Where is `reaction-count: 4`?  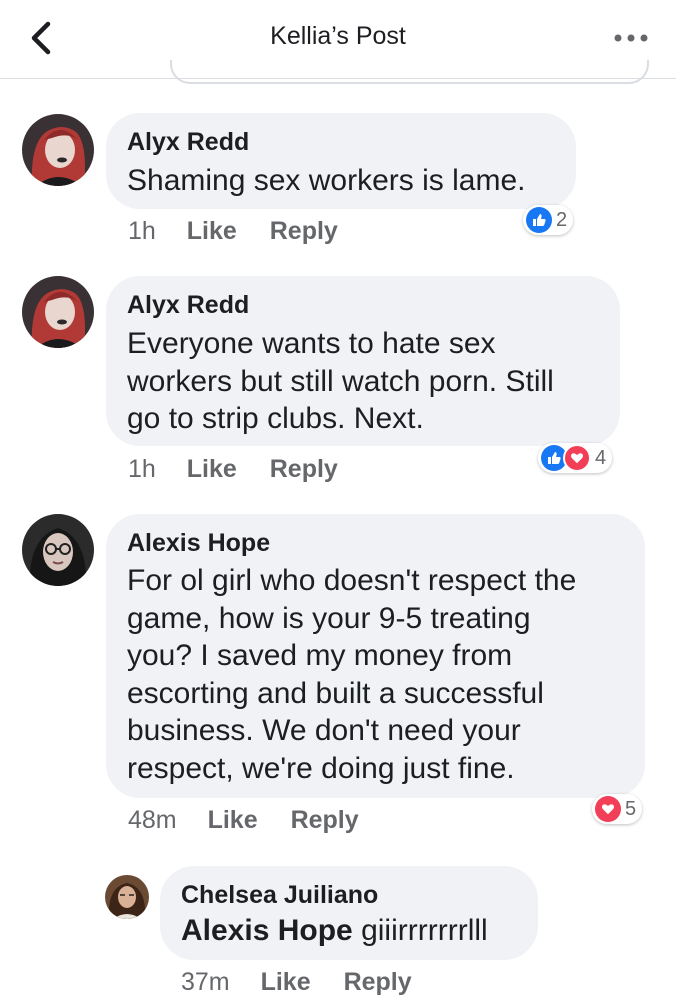
reaction-count: 4 is located at coordinates (601, 457).